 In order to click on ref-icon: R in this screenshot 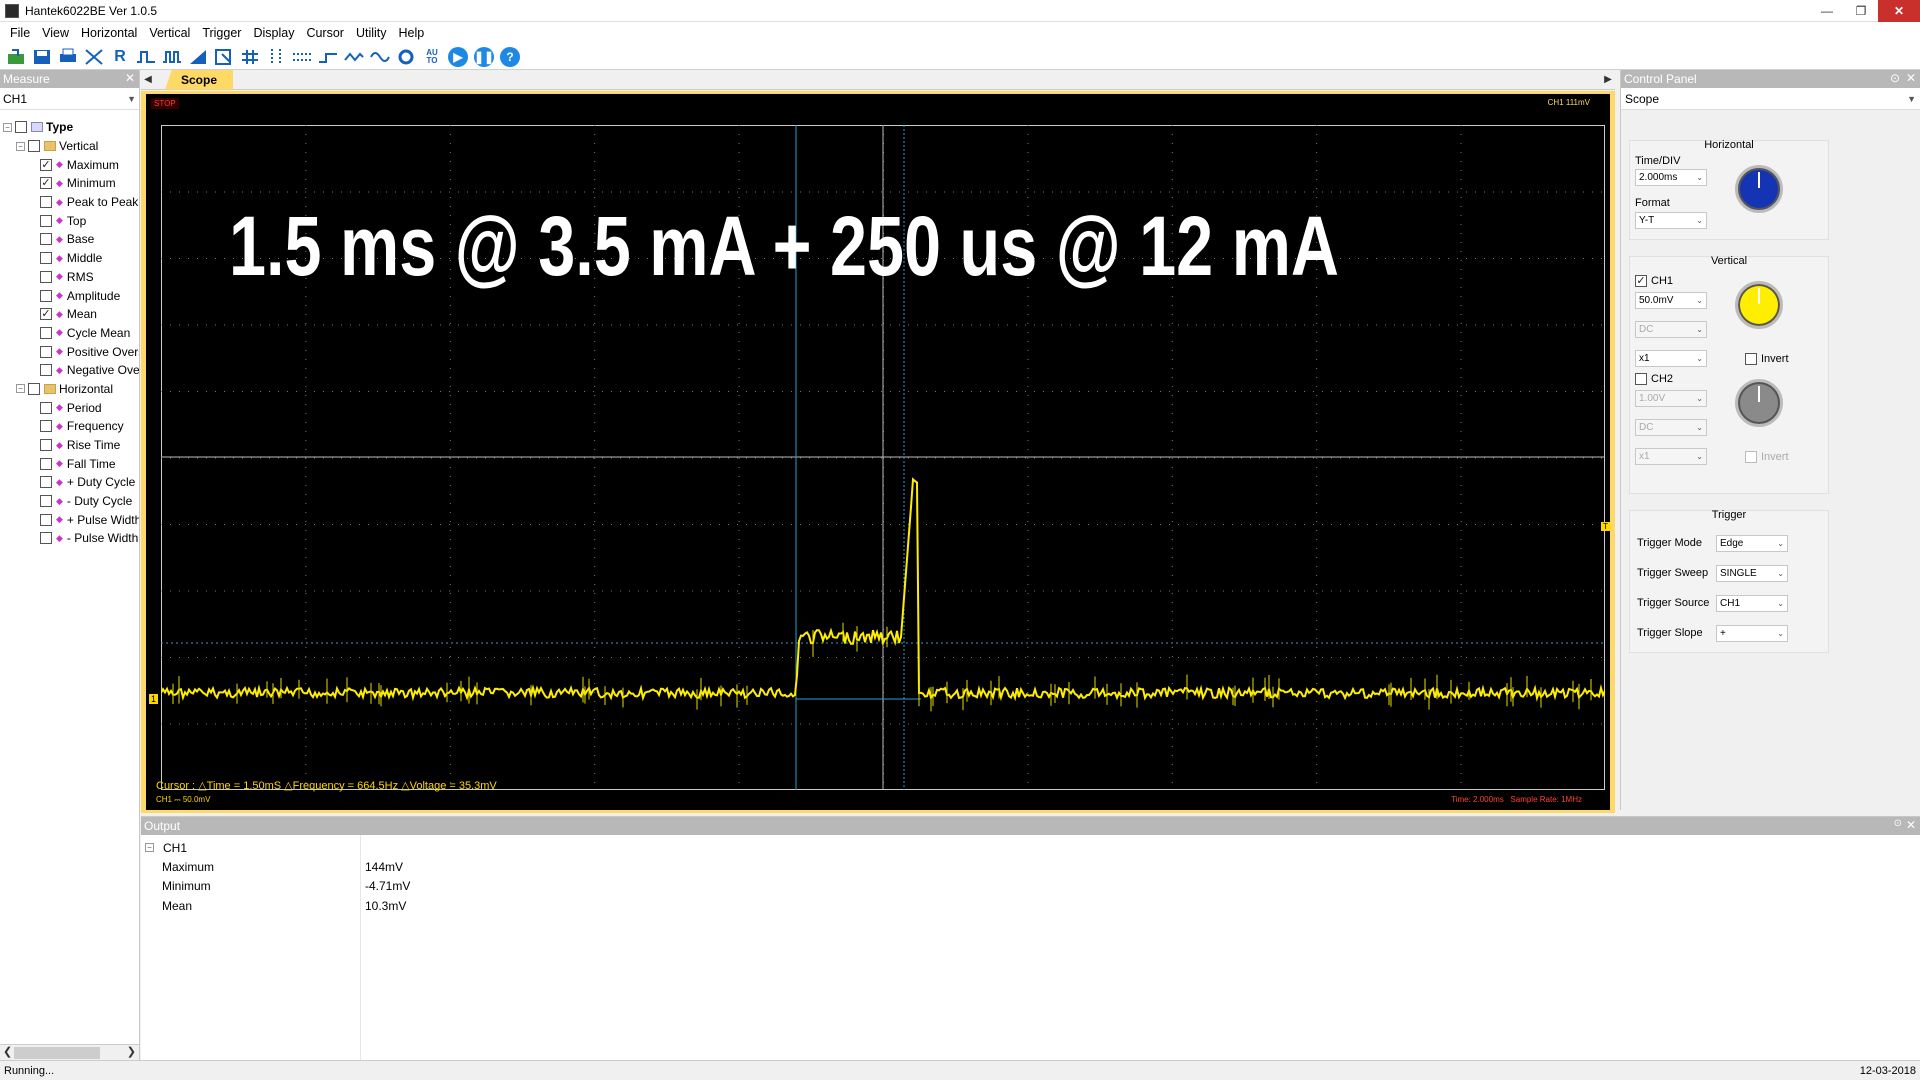, I will do `click(120, 57)`.